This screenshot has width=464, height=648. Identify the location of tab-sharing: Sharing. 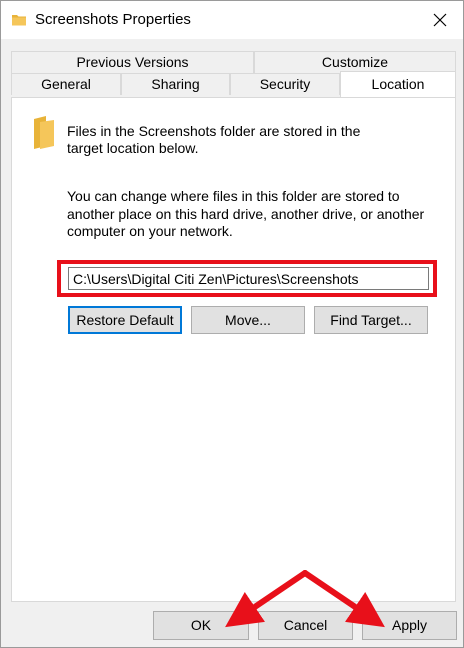
(175, 84).